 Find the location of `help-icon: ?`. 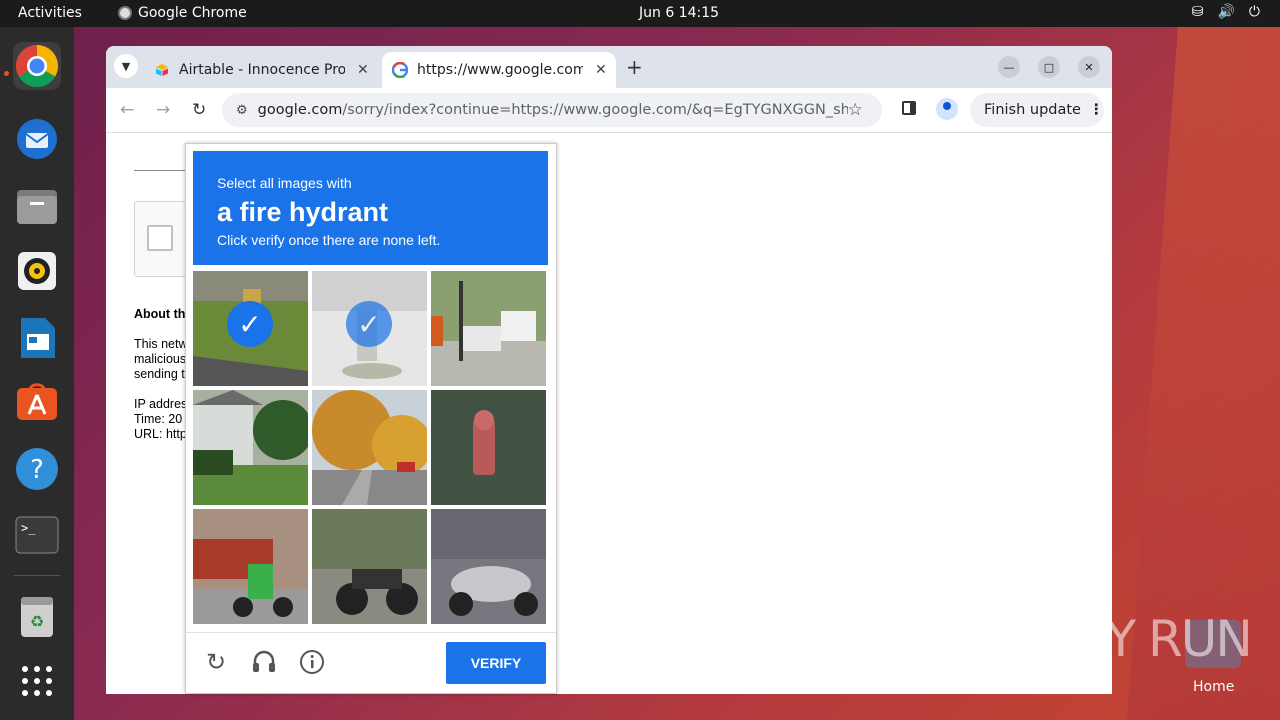

help-icon: ? is located at coordinates (37, 469).